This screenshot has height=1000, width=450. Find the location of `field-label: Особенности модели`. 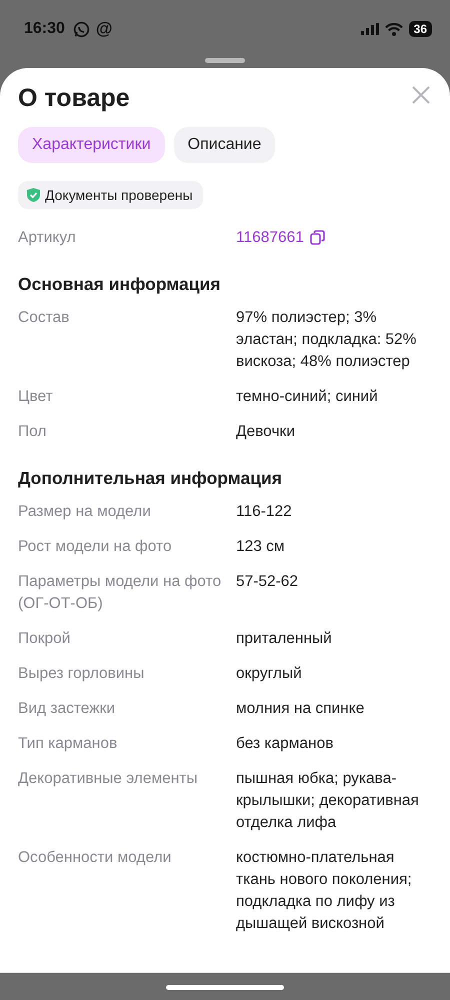

field-label: Особенности модели is located at coordinates (95, 858).